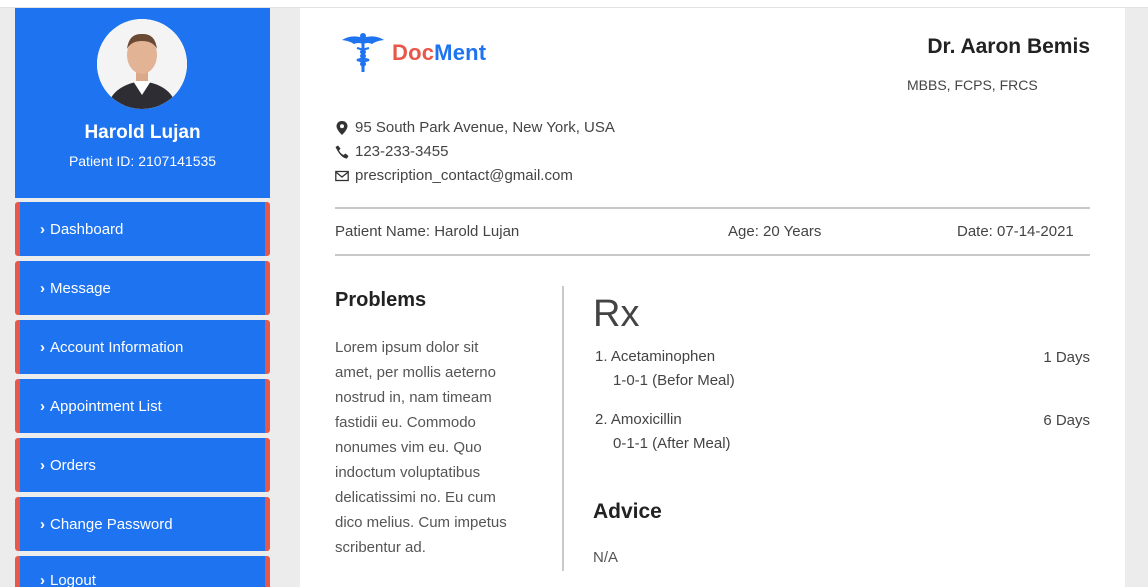 The image size is (1148, 587). Describe the element at coordinates (87, 229) in the screenshot. I see `sidebar-item-label: Dashboard` at that location.